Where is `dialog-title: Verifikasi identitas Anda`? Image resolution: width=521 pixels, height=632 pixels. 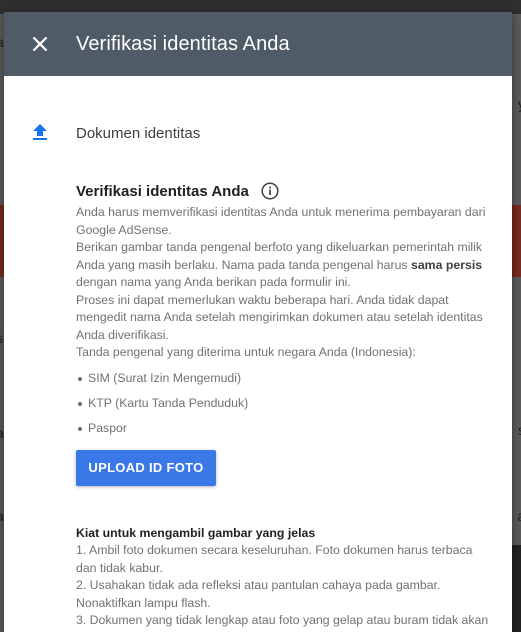
dialog-title: Verifikasi identitas Anda is located at coordinates (183, 43).